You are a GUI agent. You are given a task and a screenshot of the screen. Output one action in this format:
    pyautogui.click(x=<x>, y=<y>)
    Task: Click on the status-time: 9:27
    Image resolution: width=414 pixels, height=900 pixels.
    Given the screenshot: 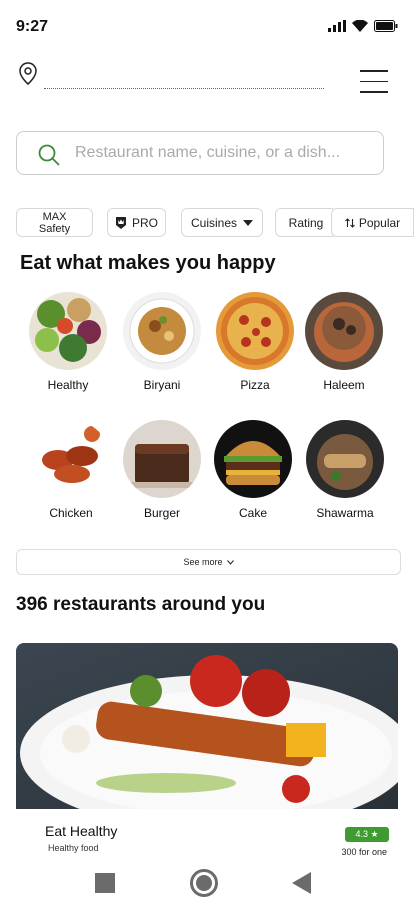 What is the action you would take?
    pyautogui.click(x=32, y=26)
    